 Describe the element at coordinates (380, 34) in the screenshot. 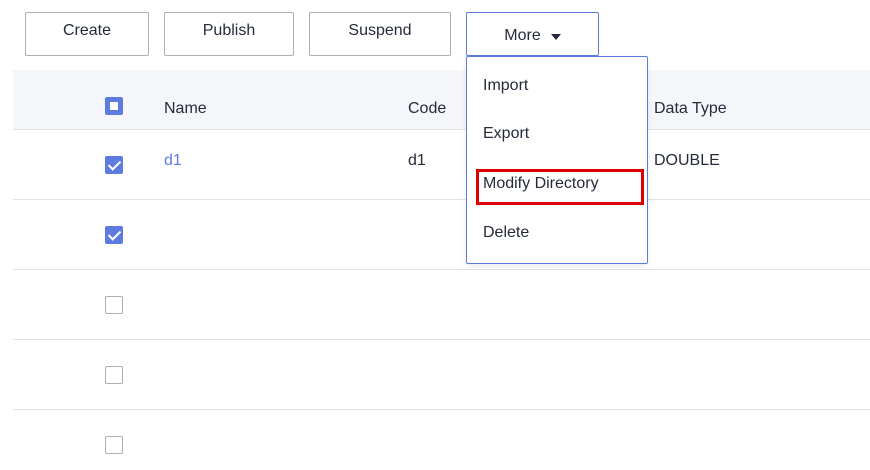

I see `suspend-button: Suspend` at that location.